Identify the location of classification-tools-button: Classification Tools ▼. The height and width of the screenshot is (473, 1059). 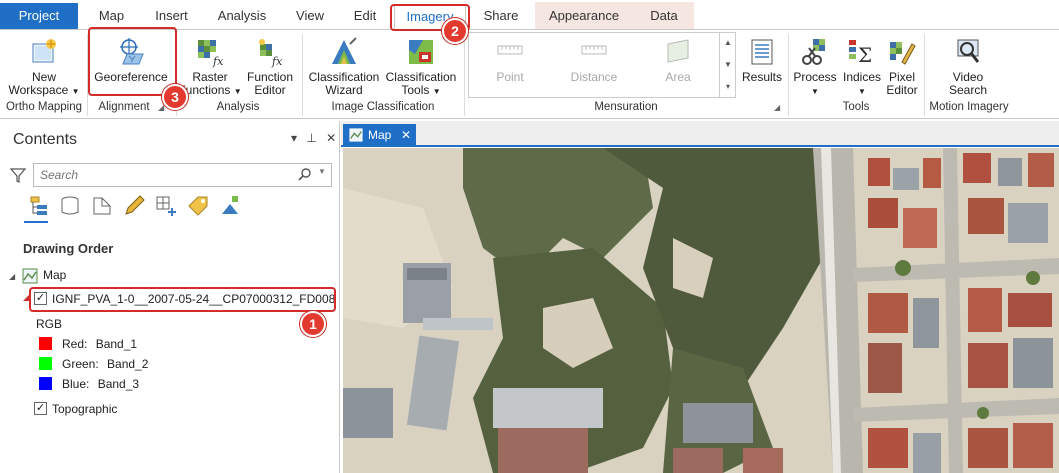
(421, 67).